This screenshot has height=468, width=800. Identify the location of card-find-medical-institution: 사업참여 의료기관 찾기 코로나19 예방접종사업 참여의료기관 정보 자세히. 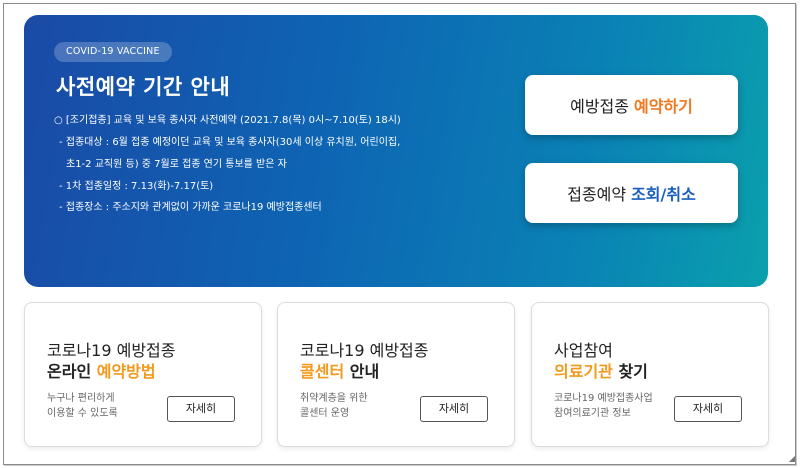
(650, 374).